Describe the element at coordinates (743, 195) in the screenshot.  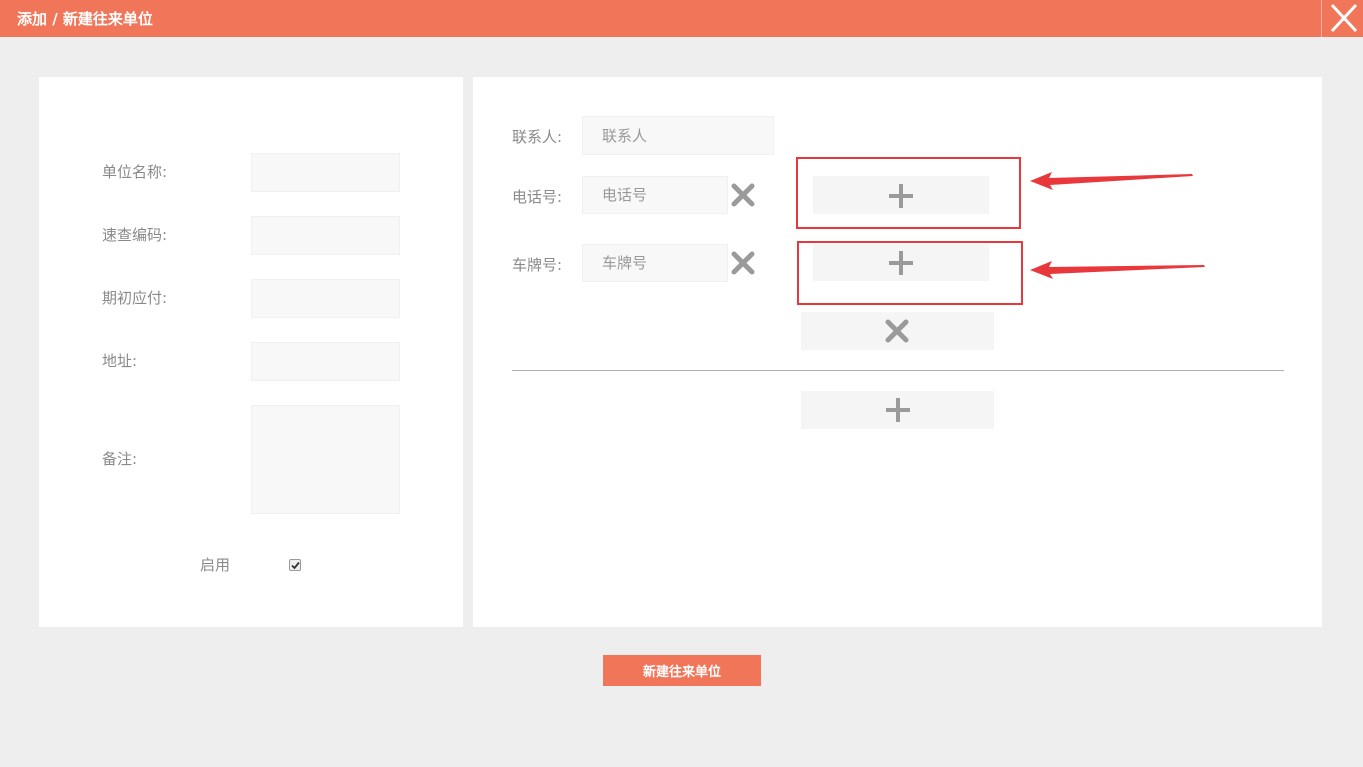
I see `remove-phone-icon` at that location.